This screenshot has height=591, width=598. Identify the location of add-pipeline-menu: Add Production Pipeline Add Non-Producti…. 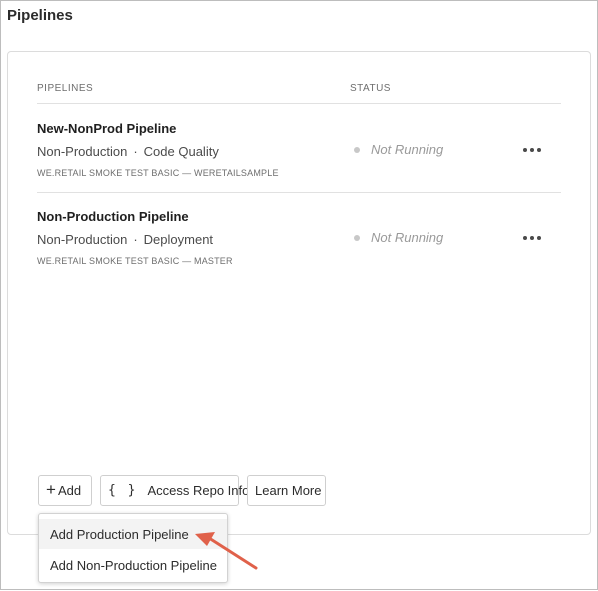
(133, 548).